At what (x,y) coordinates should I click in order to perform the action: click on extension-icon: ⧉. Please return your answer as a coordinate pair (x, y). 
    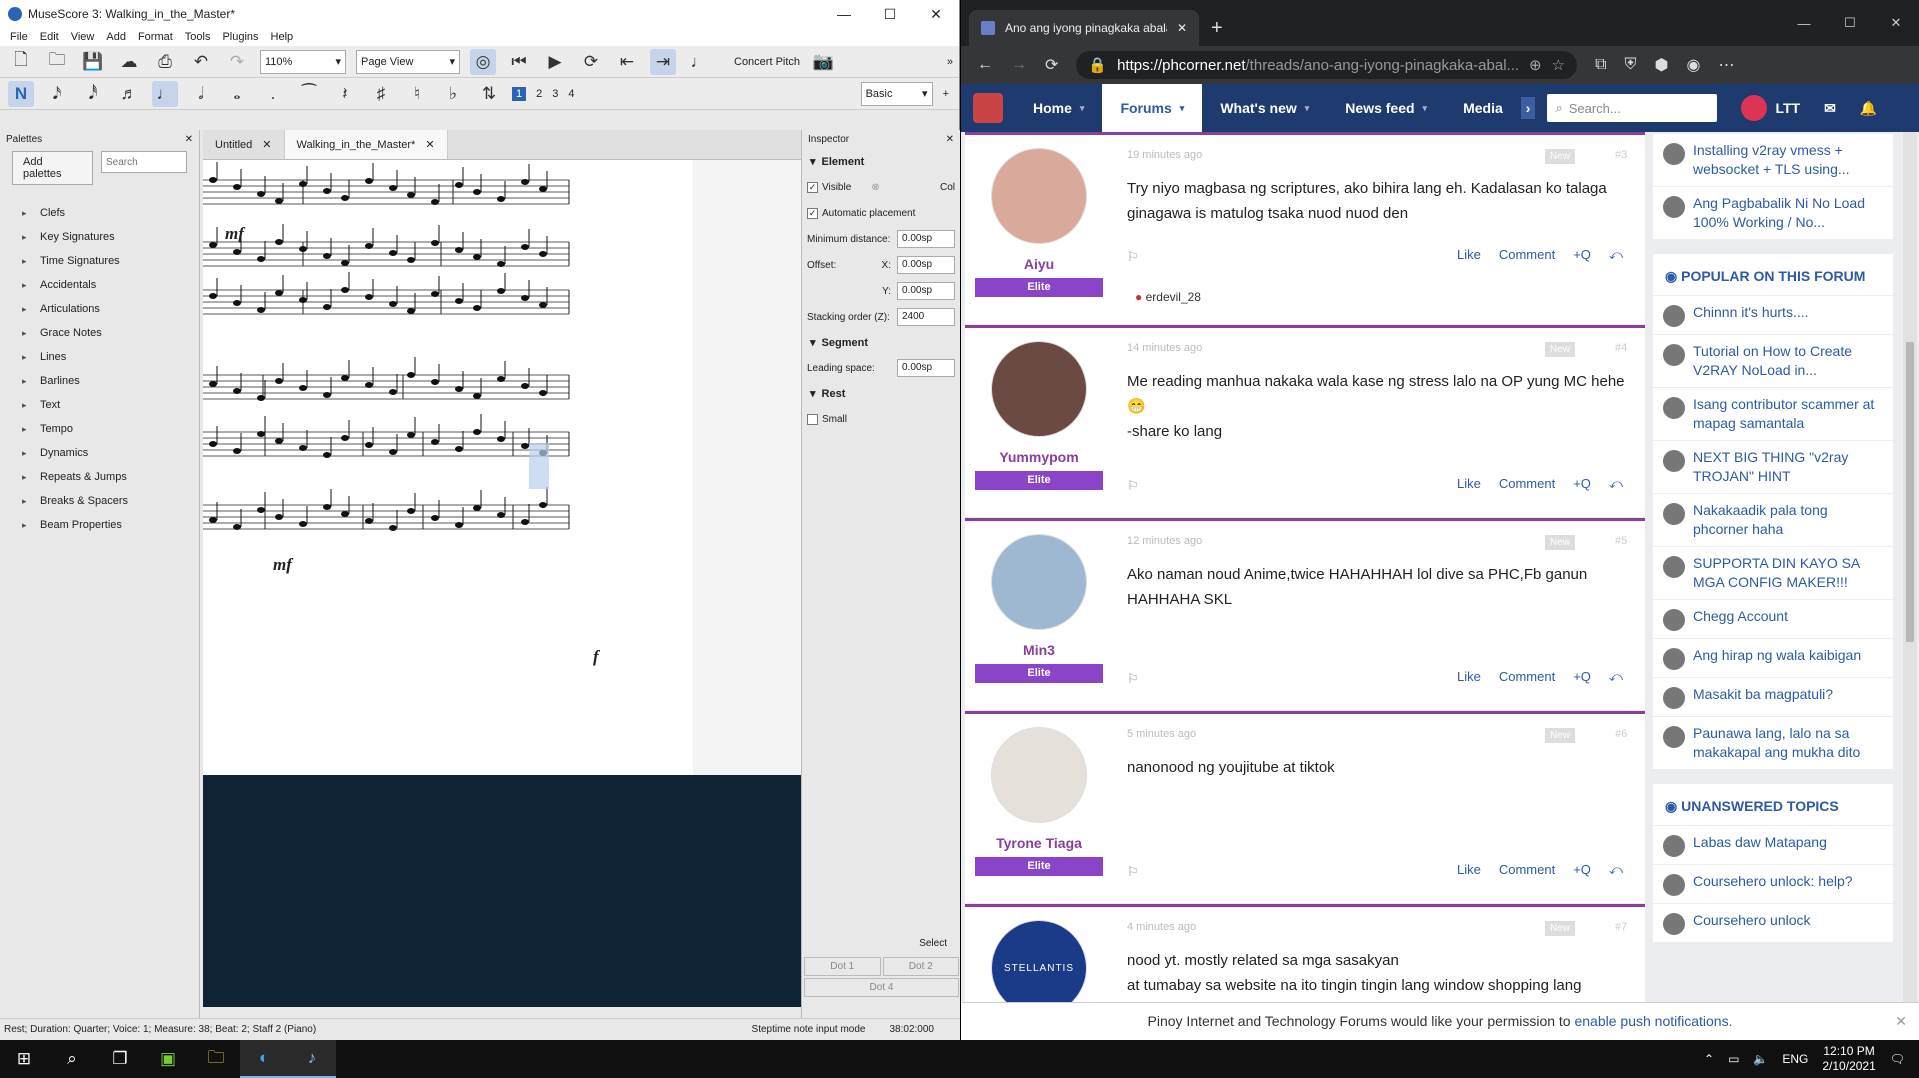
    Looking at the image, I should click on (1600, 65).